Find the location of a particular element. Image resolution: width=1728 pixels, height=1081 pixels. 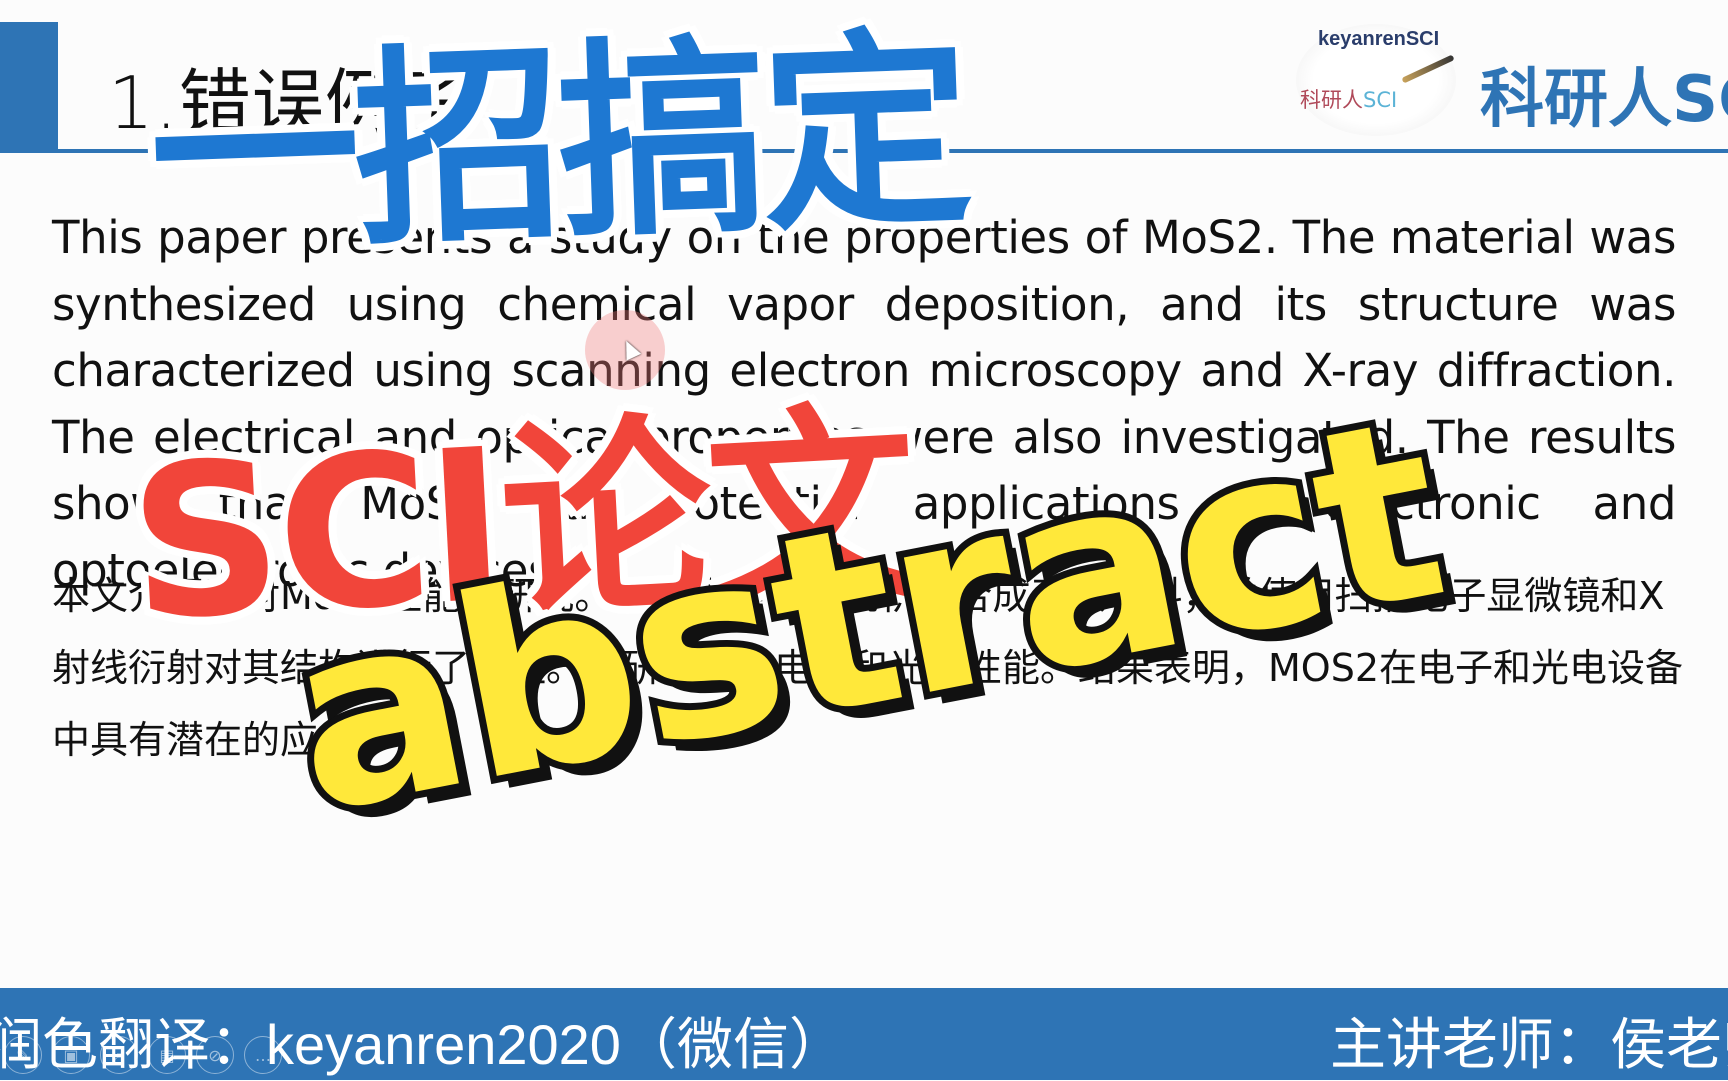

slides-icon: ▣ is located at coordinates (71, 1055).